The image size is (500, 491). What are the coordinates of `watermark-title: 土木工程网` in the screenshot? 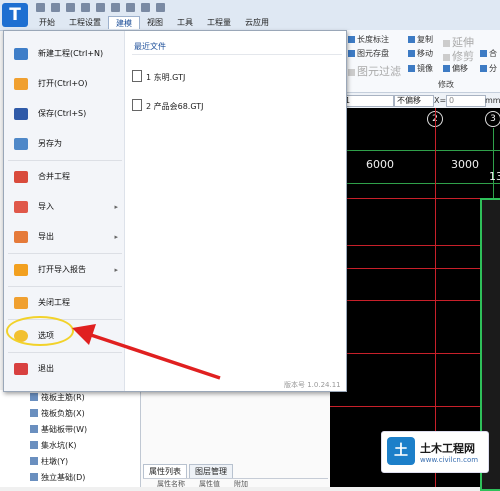 It's located at (447, 448).